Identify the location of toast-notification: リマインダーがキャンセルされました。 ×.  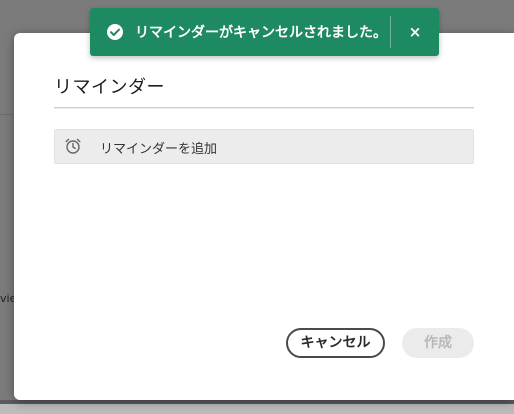
(264, 32).